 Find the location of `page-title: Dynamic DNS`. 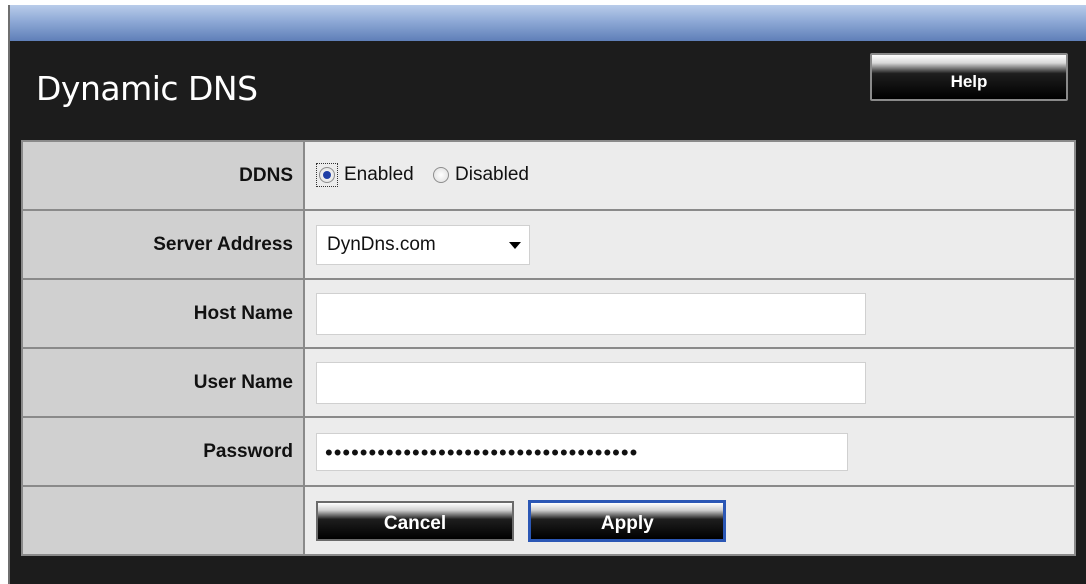

page-title: Dynamic DNS is located at coordinates (147, 88).